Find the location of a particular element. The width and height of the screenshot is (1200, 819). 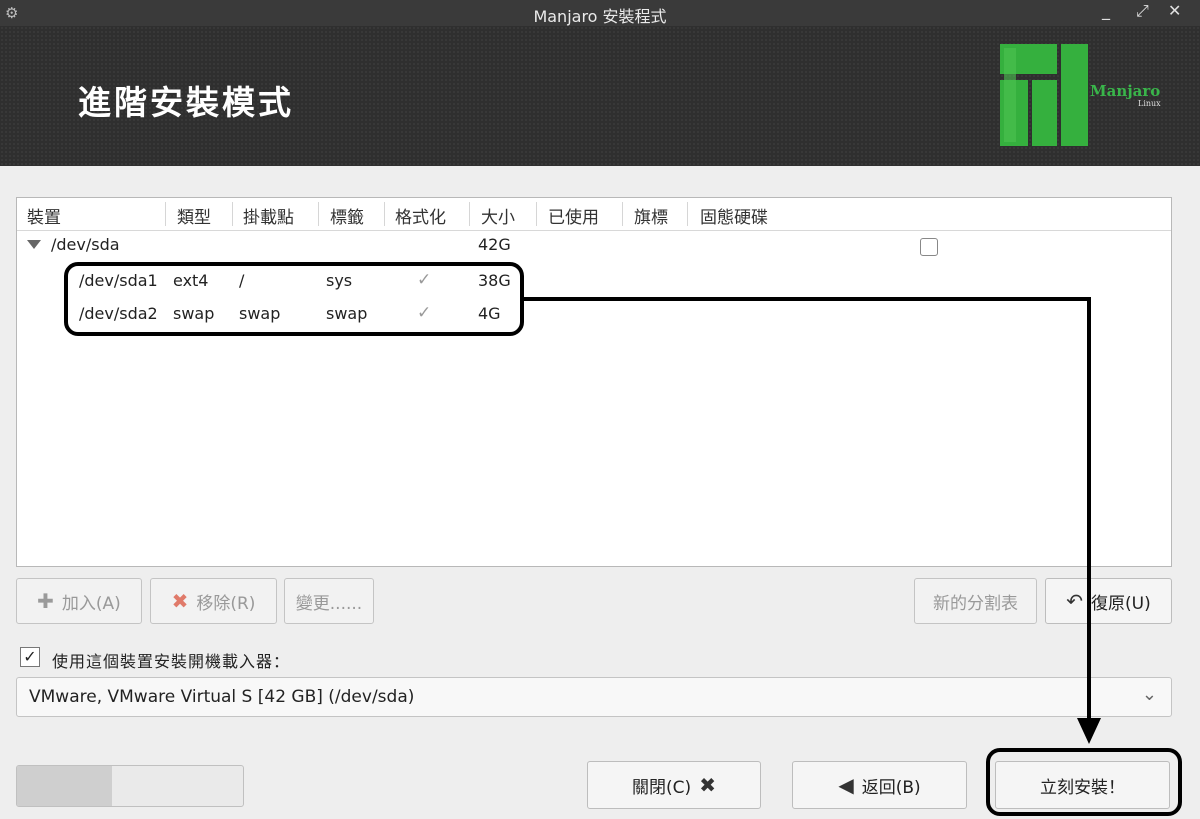

chevron-down-icon: ⌄ is located at coordinates (1149, 694).